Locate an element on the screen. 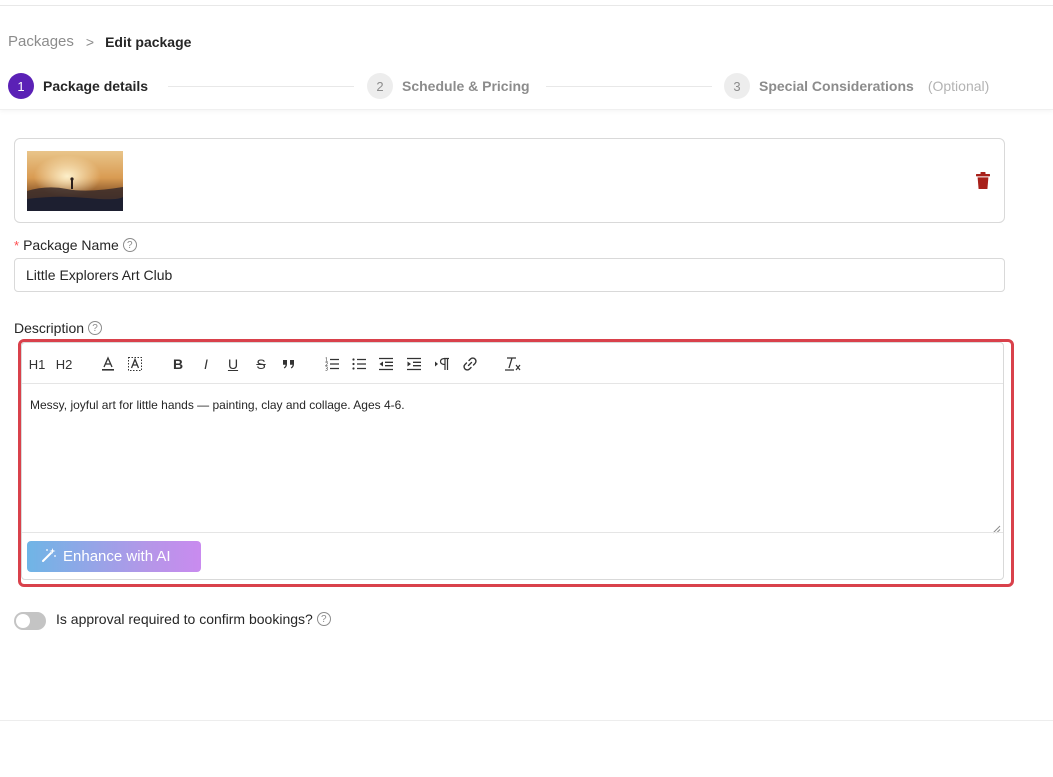 Image resolution: width=1053 pixels, height=777 pixels. step-number: 1 is located at coordinates (21, 86).